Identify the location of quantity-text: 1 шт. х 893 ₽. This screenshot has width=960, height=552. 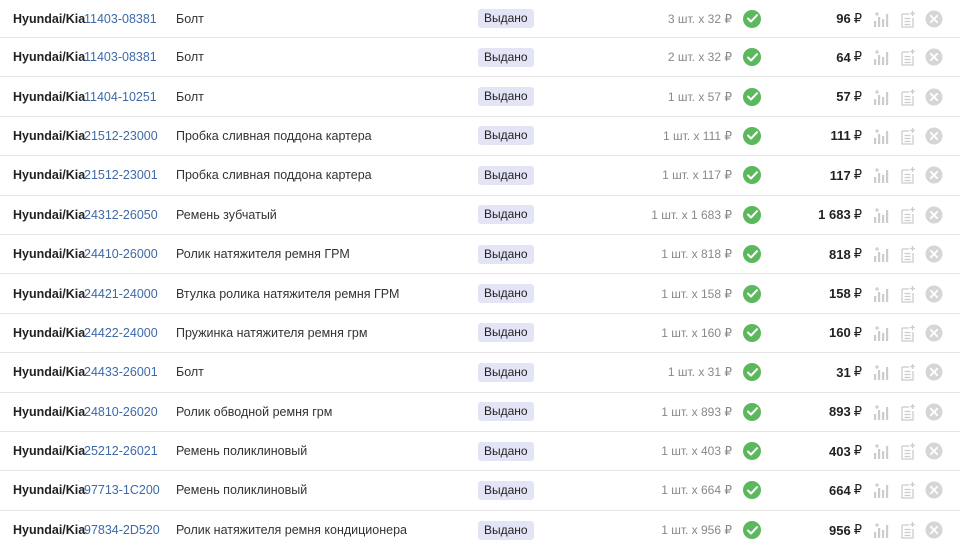
(696, 411).